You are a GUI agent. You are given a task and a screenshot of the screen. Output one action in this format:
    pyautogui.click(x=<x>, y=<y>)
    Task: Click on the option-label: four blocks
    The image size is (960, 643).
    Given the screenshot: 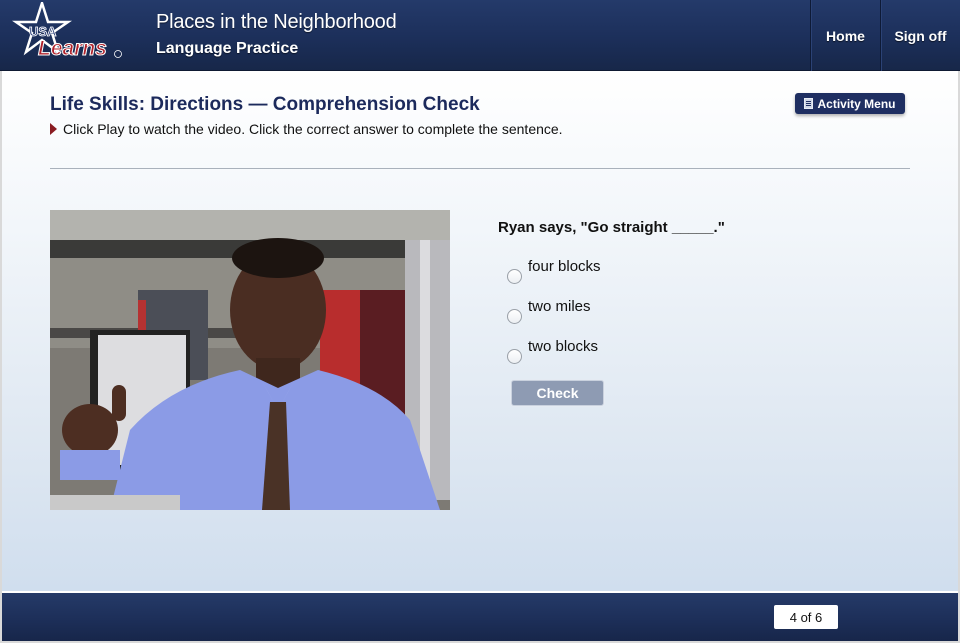 What is the action you would take?
    pyautogui.click(x=564, y=266)
    